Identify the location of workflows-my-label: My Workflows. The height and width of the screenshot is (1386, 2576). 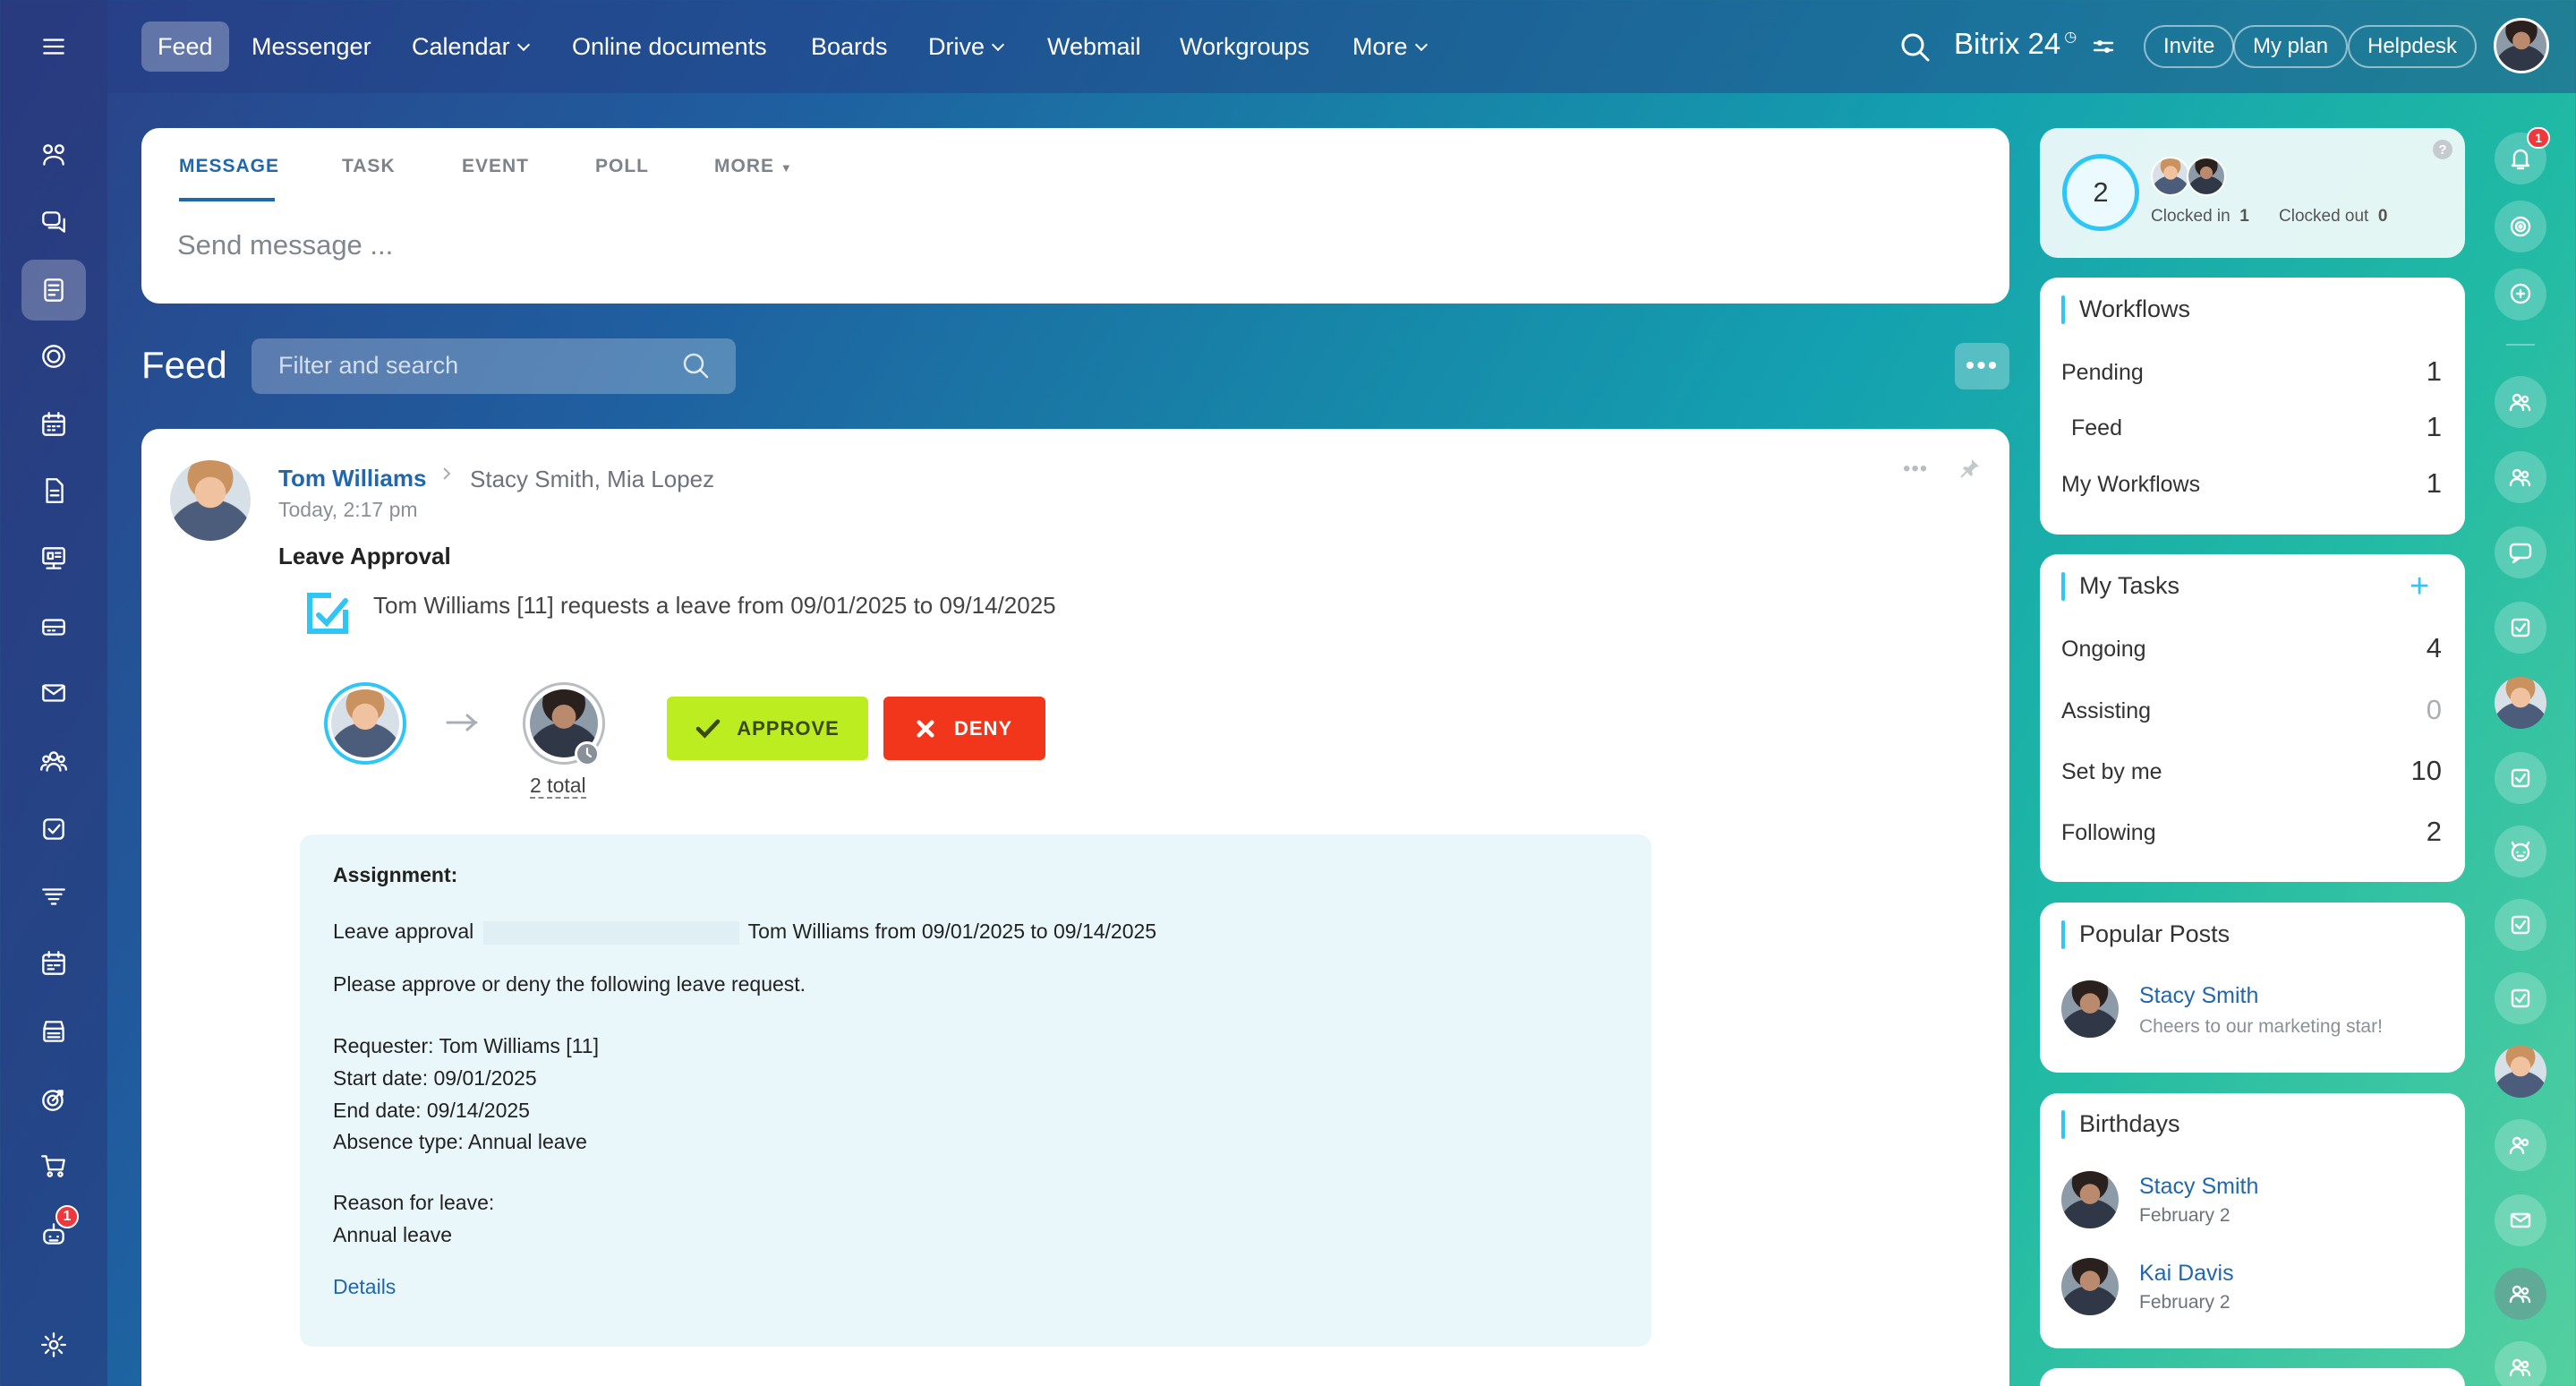
(2130, 485).